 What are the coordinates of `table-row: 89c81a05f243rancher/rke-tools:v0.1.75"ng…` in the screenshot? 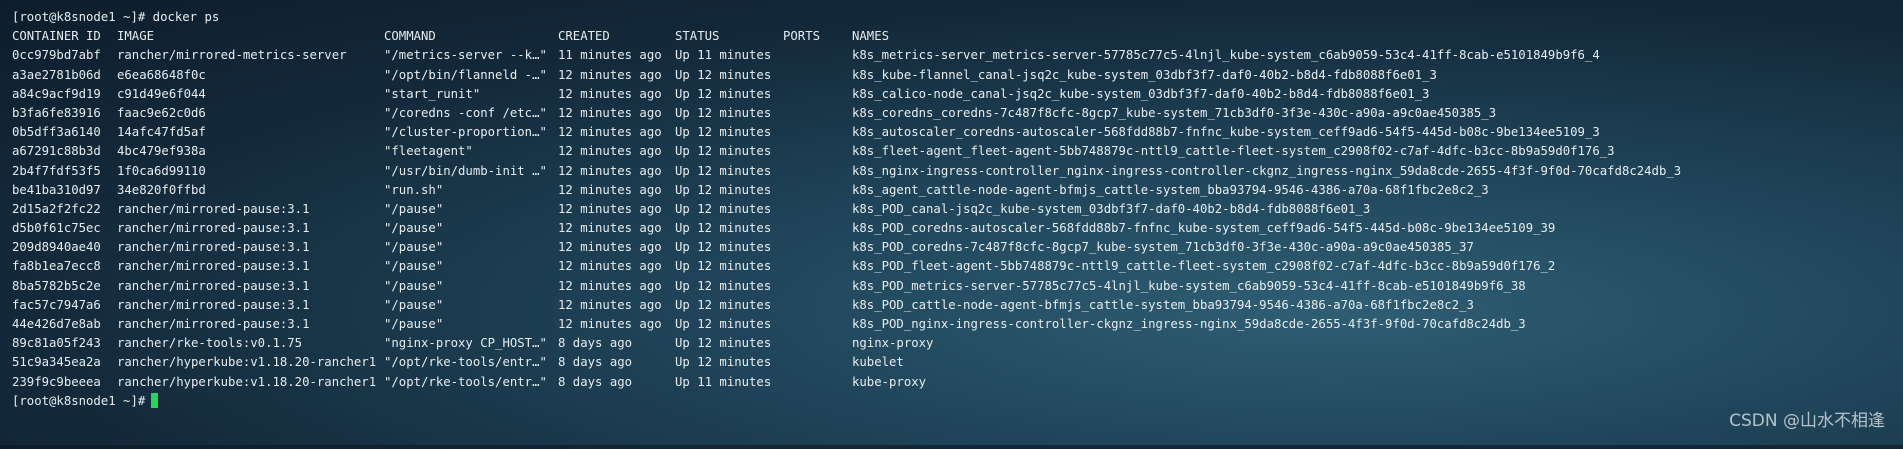 It's located at (952, 343).